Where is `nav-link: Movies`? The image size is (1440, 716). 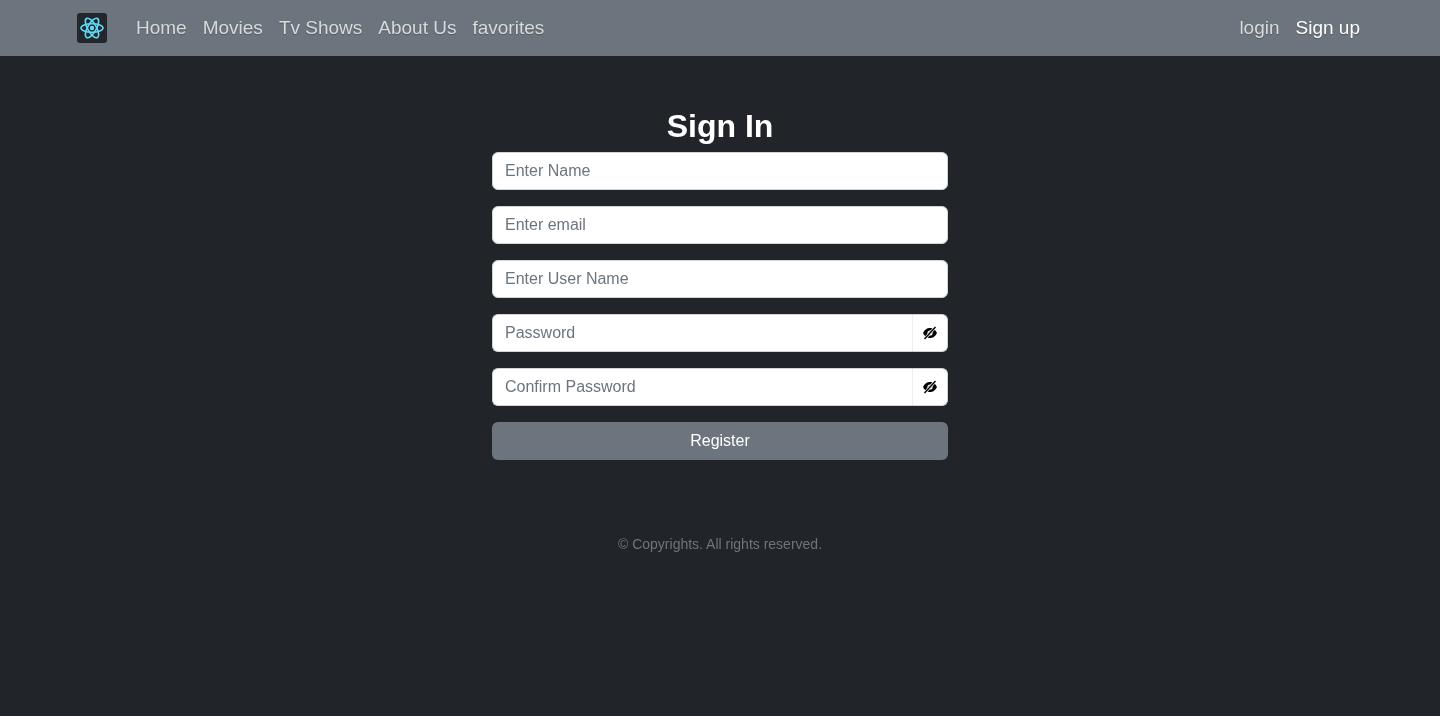
nav-link: Movies is located at coordinates (232, 28).